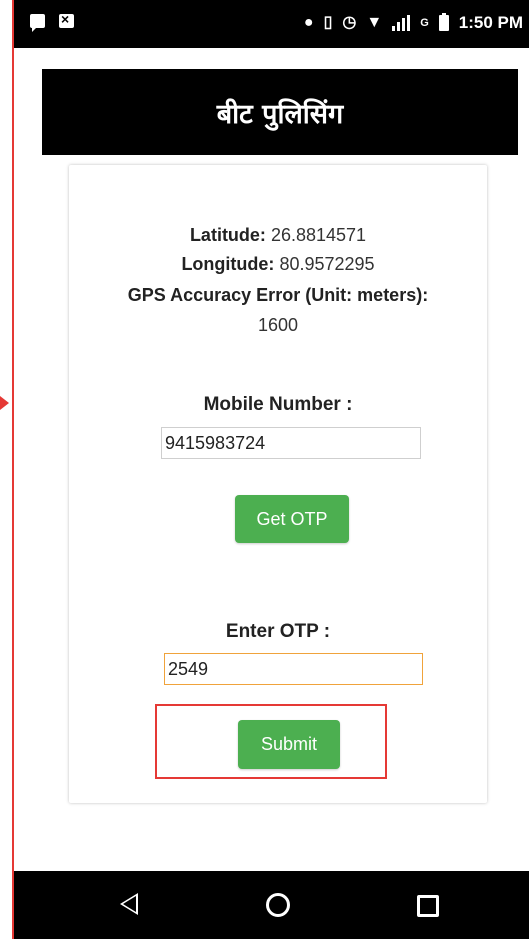 The image size is (529, 939). Describe the element at coordinates (228, 264) in the screenshot. I see `longitude-label: Longitude:` at that location.